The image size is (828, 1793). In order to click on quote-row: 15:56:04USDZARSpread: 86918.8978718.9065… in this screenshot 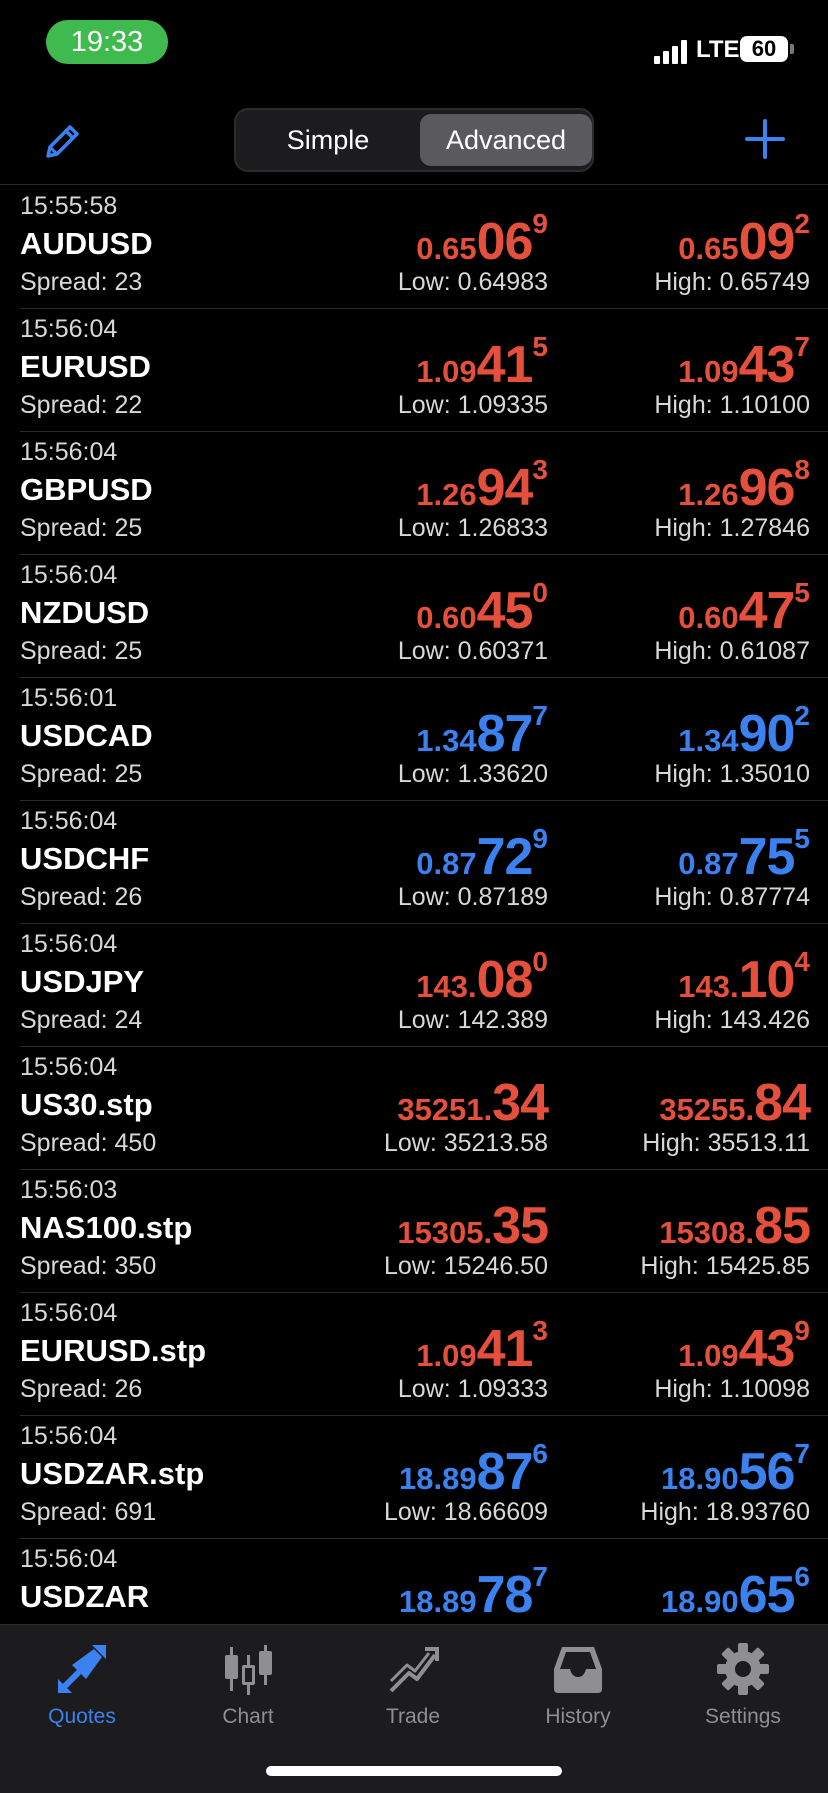, I will do `click(424, 1581)`.